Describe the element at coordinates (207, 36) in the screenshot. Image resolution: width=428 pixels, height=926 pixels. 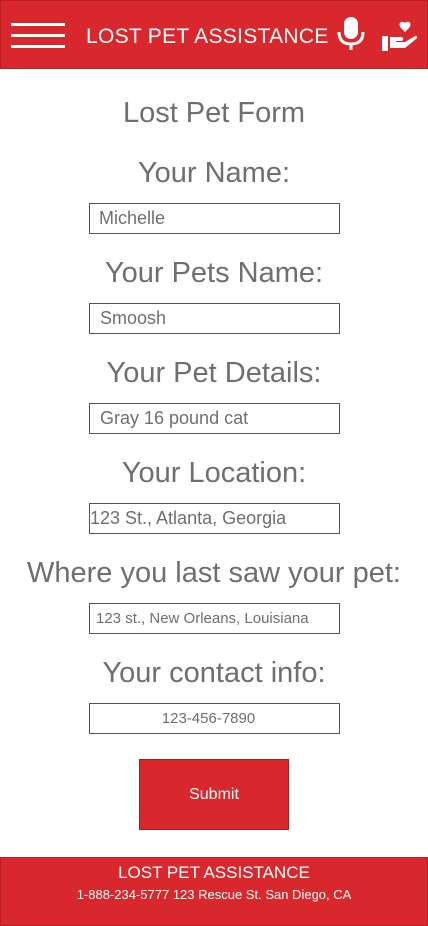
I see `app-title: LOST PET ASSISTANCE` at that location.